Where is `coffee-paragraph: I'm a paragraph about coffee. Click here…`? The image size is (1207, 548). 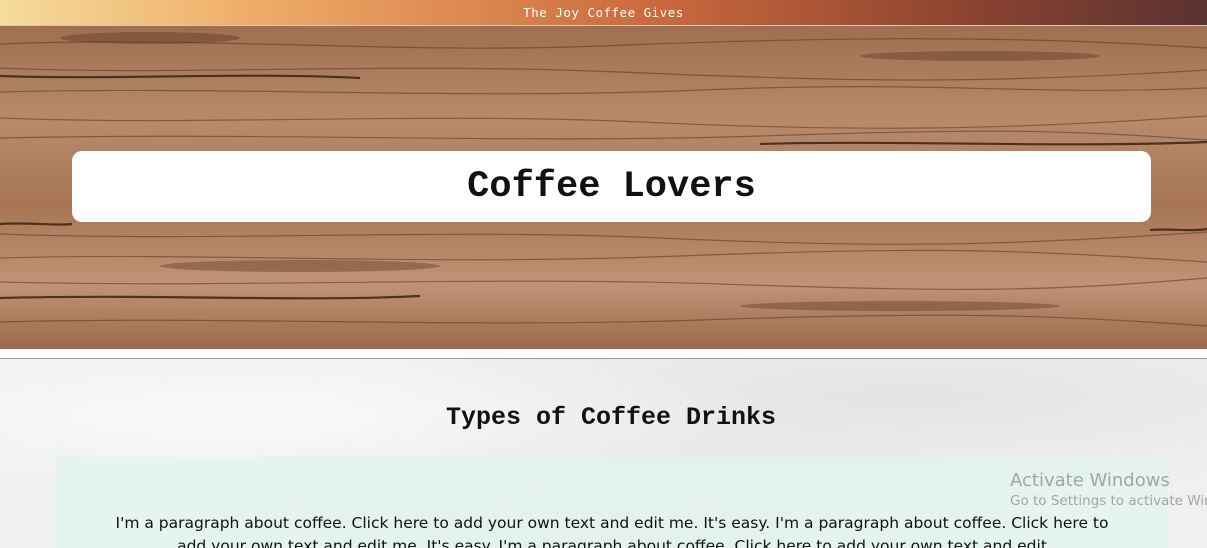 coffee-paragraph: I'm a paragraph about coffee. Click here… is located at coordinates (612, 530).